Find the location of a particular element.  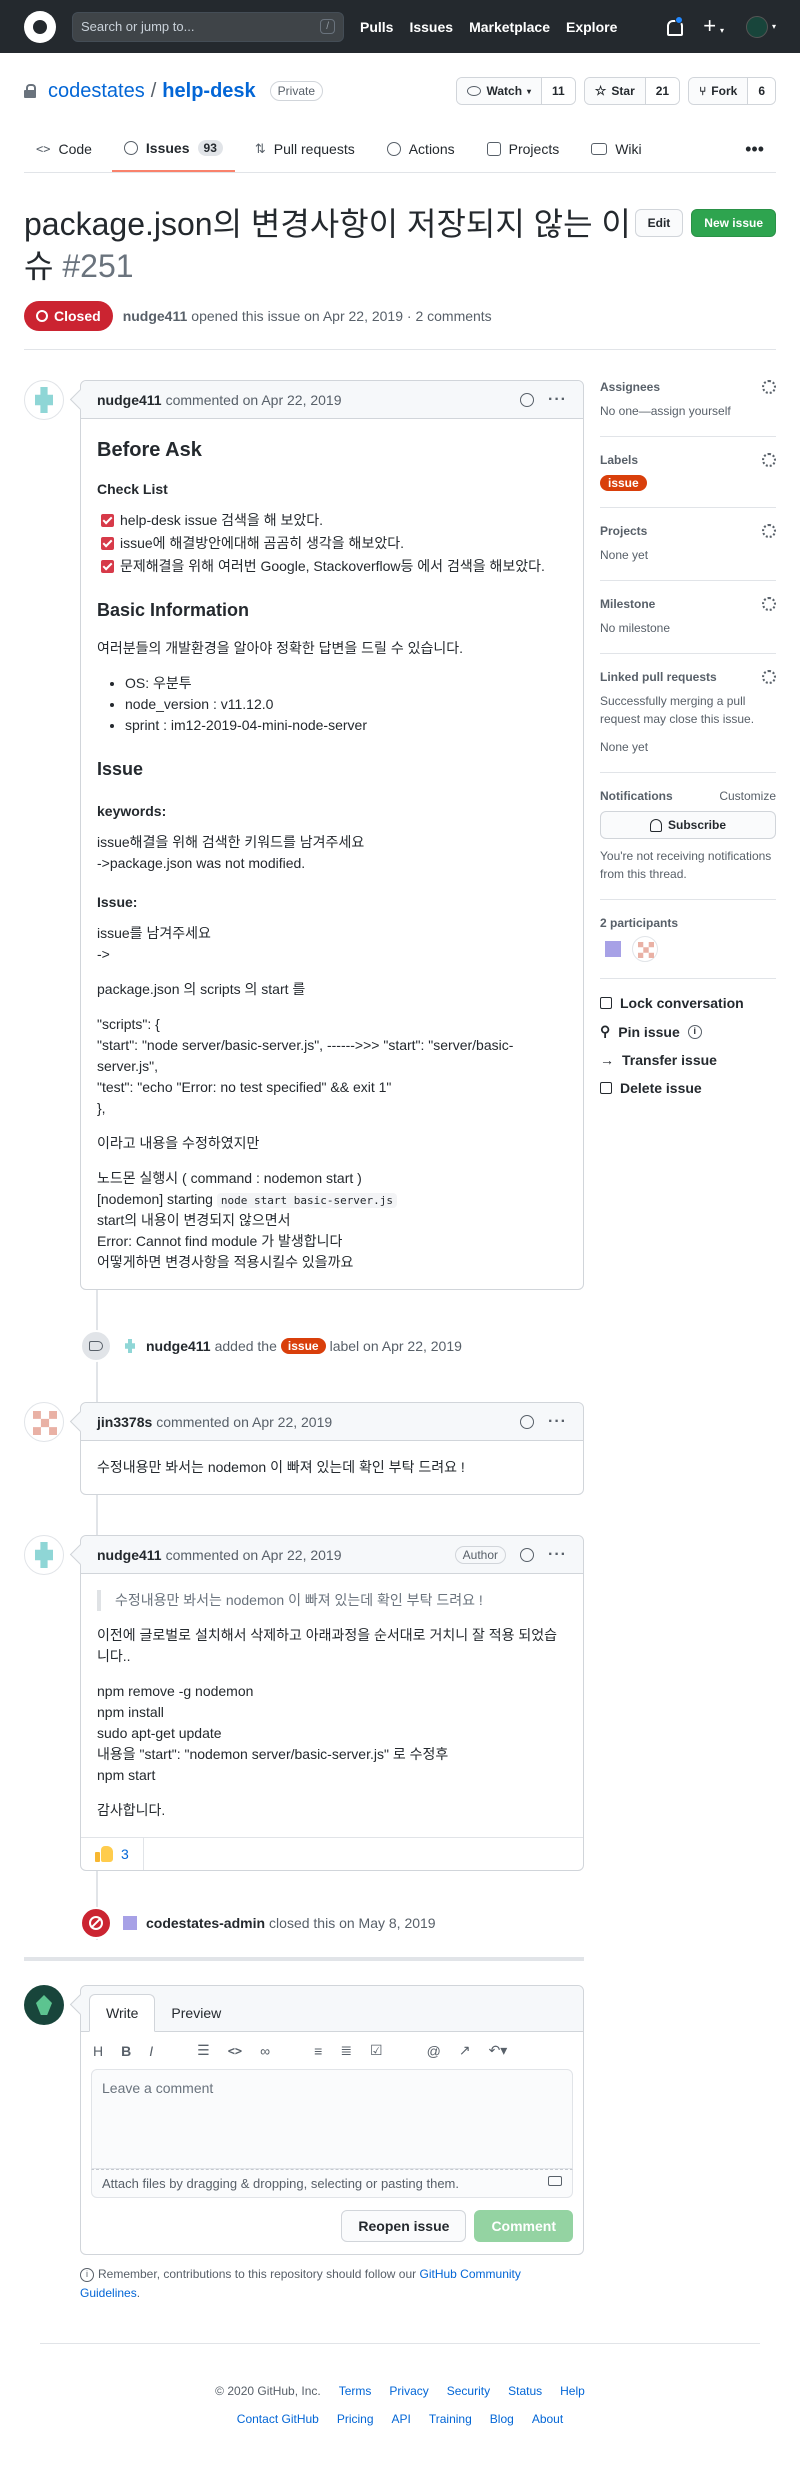

footer-link: Blog is located at coordinates (502, 2419).